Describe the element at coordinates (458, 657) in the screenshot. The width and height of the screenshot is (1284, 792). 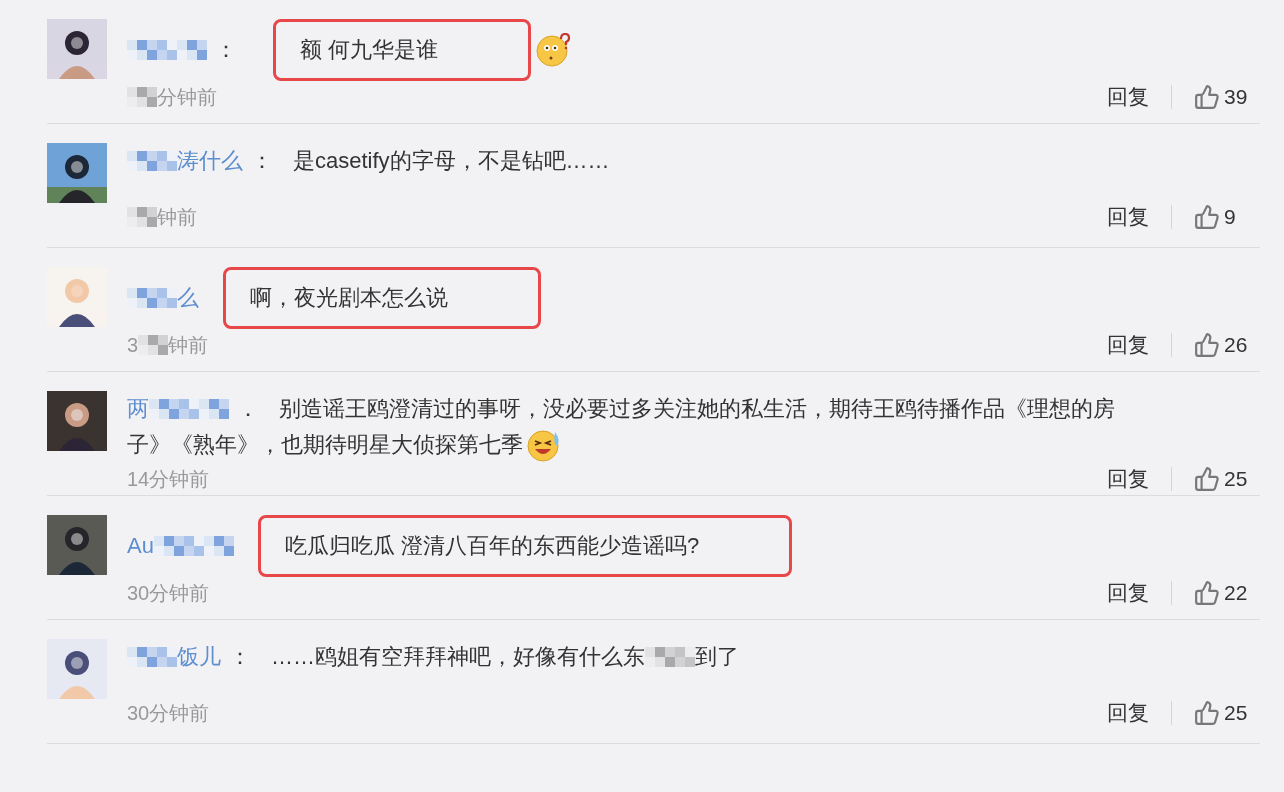
I see `comment-text: ……鸥姐有空拜拜神吧，好像有什么东` at that location.